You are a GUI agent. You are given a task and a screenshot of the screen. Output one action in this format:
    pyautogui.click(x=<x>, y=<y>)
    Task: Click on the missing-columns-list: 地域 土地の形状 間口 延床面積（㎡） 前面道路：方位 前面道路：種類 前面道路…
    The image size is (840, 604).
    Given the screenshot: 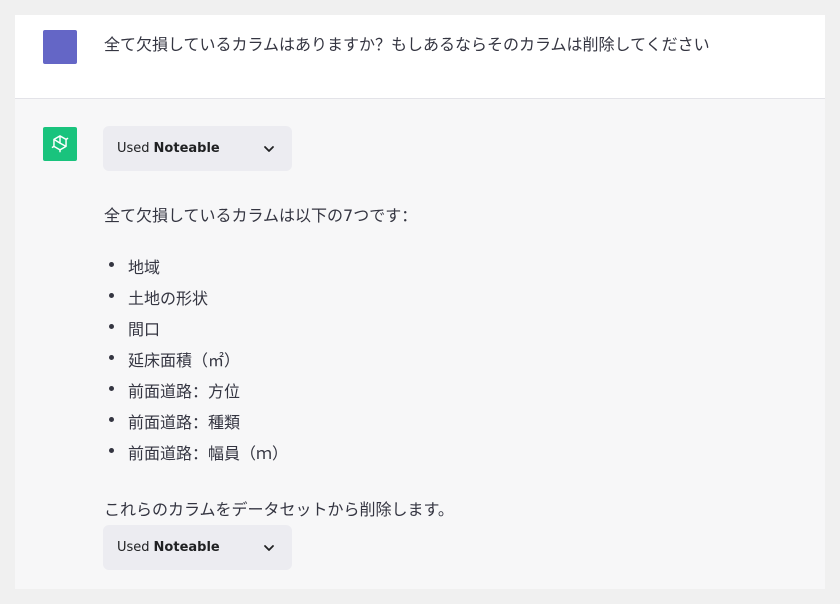 What is the action you would take?
    pyautogui.click(x=198, y=365)
    